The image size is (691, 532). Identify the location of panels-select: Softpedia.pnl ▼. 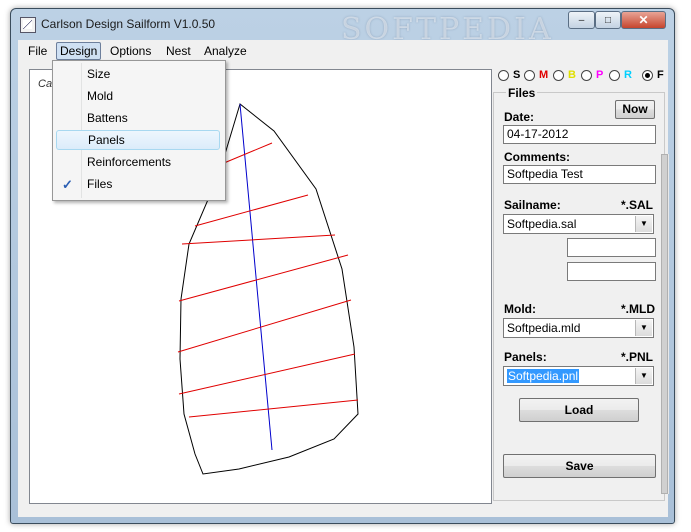
(578, 376).